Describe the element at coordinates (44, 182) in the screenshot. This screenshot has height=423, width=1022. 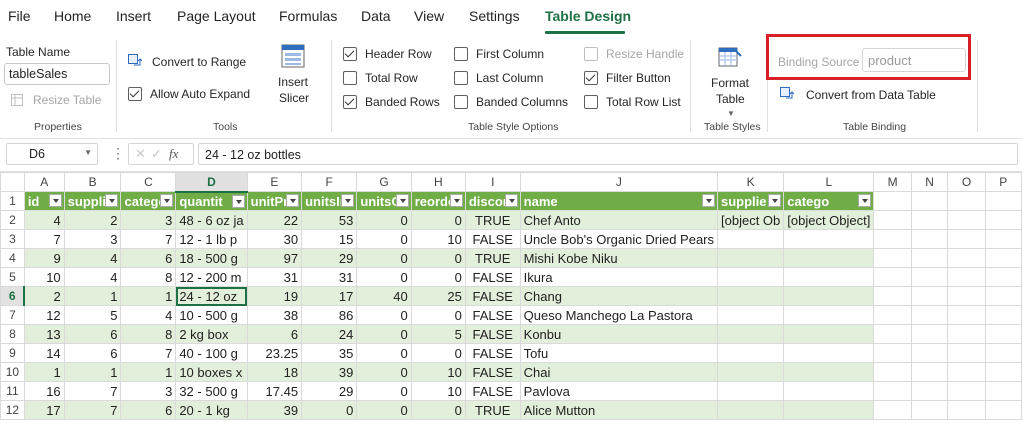
I see `column-header-a: A` at that location.